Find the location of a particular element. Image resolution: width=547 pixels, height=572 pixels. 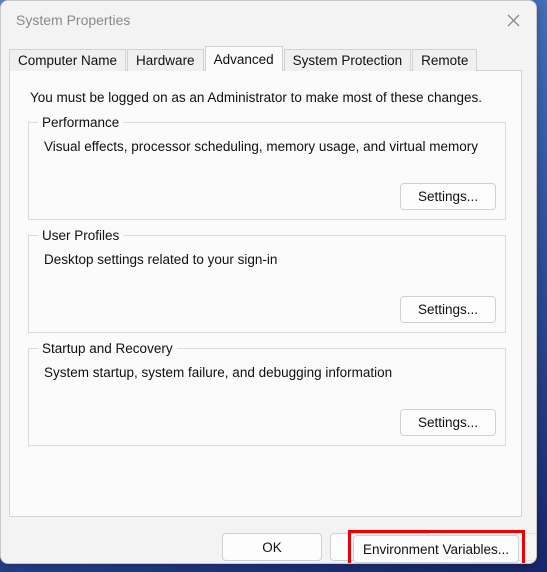

tab-computer-name: Computer Name is located at coordinates (68, 60).